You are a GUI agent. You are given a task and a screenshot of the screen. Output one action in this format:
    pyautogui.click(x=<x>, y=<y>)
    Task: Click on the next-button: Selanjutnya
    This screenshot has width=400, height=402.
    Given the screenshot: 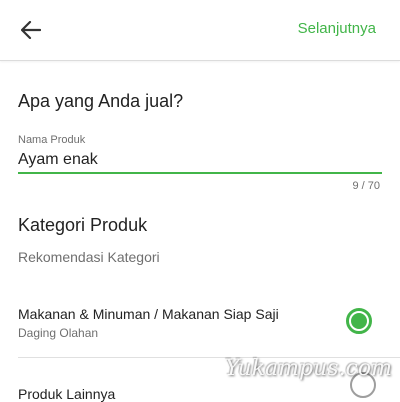 What is the action you would take?
    pyautogui.click(x=337, y=28)
    